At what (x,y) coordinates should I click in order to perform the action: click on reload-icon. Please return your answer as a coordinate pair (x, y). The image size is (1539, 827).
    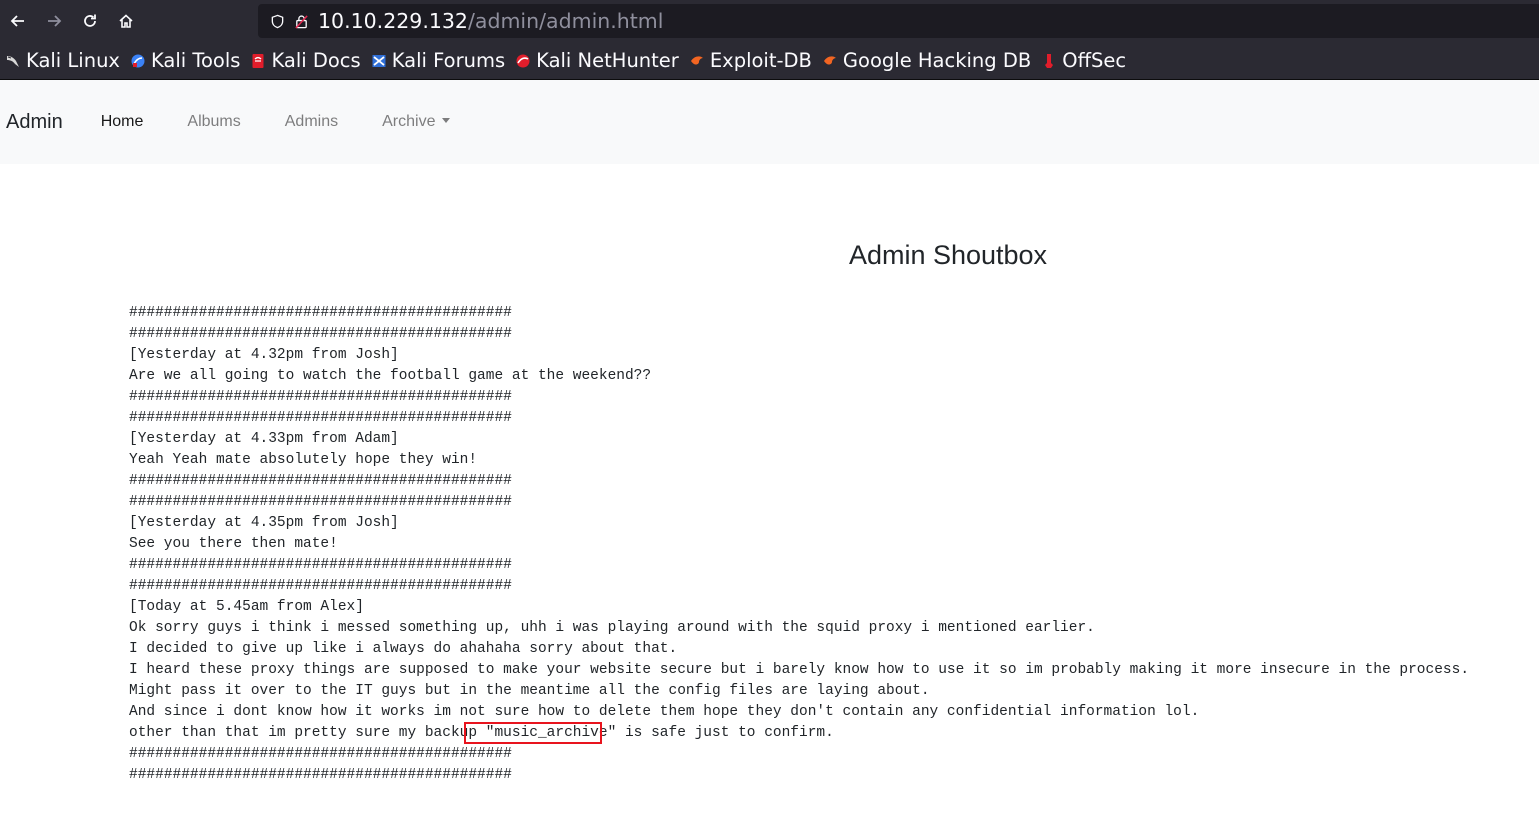
    Looking at the image, I should click on (90, 20).